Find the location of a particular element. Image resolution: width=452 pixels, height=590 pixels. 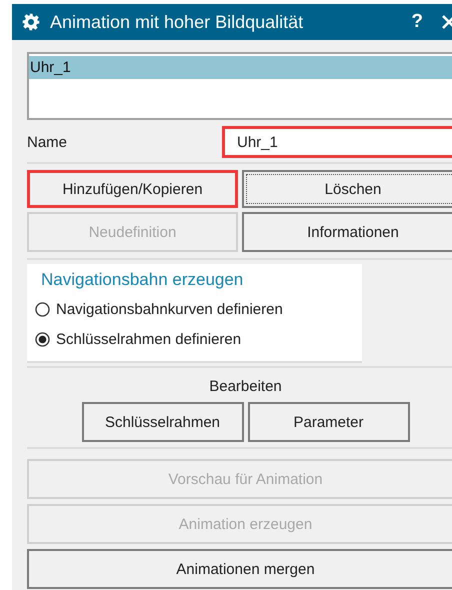

list-item: Uhr_1 is located at coordinates (240, 67).